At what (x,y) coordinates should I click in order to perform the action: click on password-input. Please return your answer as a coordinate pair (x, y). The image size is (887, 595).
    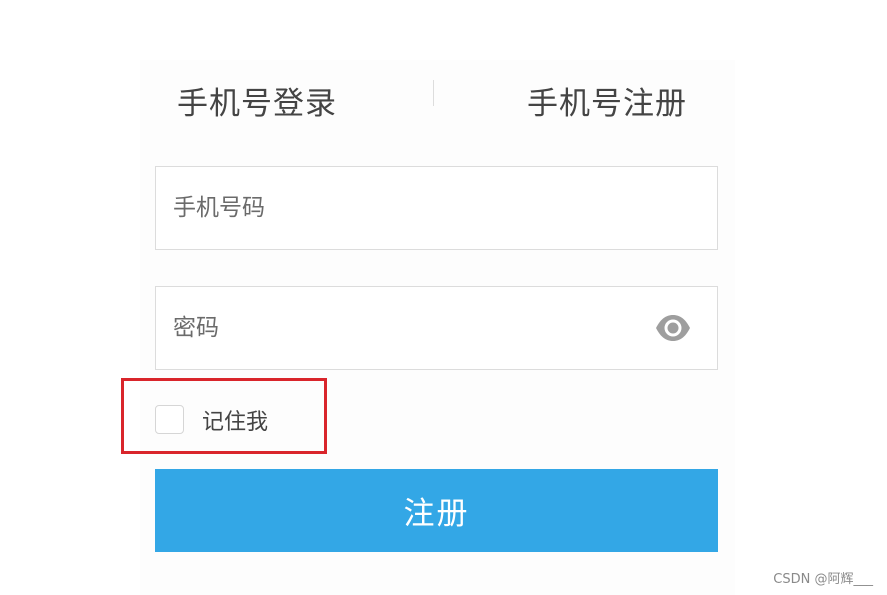
    Looking at the image, I should click on (436, 328).